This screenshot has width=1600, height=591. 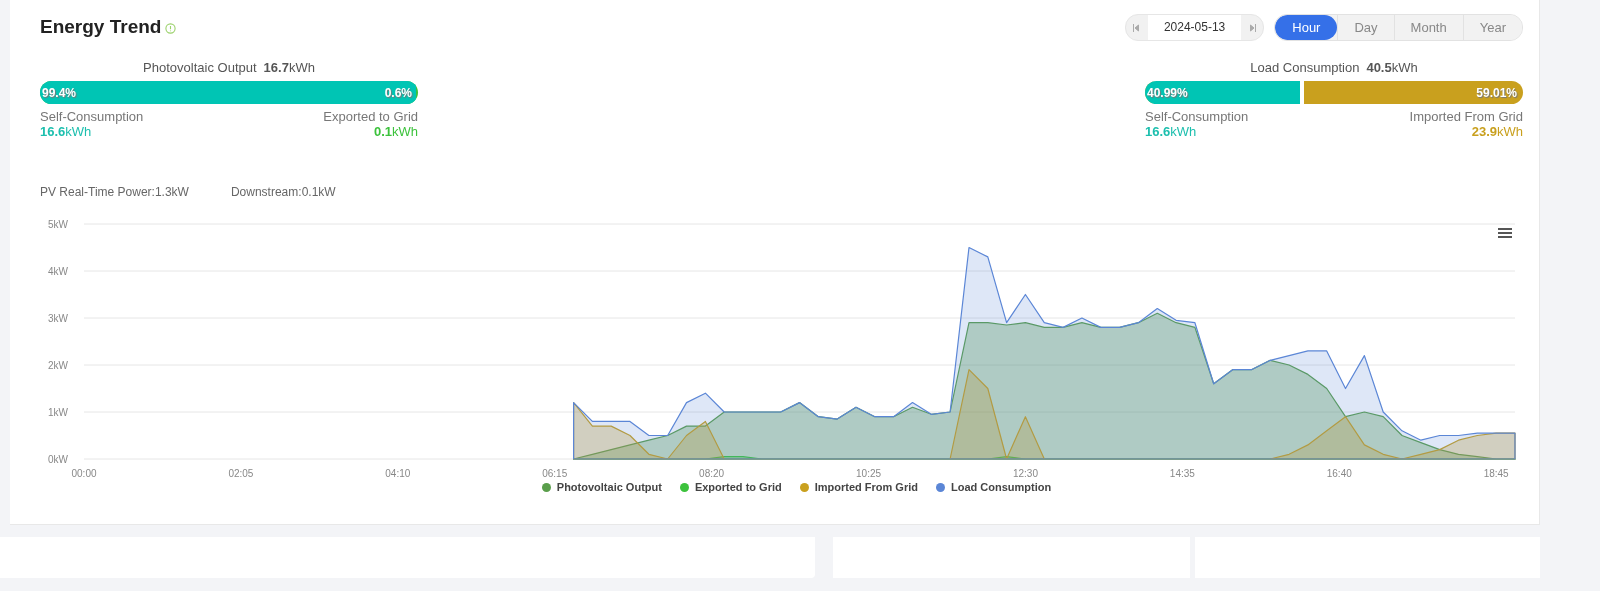 I want to click on first-page-icon, so click(x=1135, y=27).